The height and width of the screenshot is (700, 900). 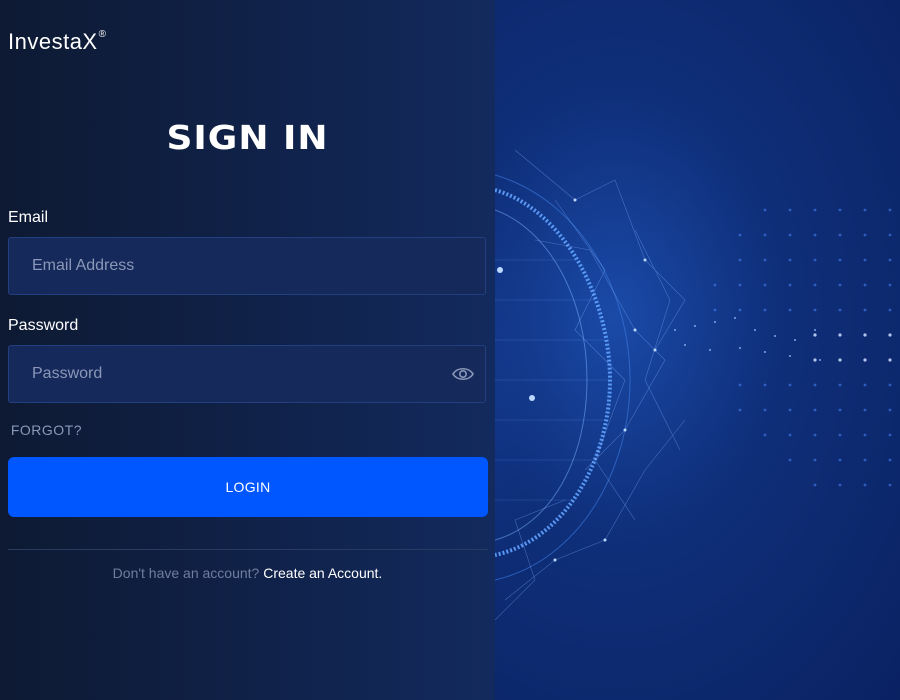 What do you see at coordinates (248, 549) in the screenshot?
I see `divider` at bounding box center [248, 549].